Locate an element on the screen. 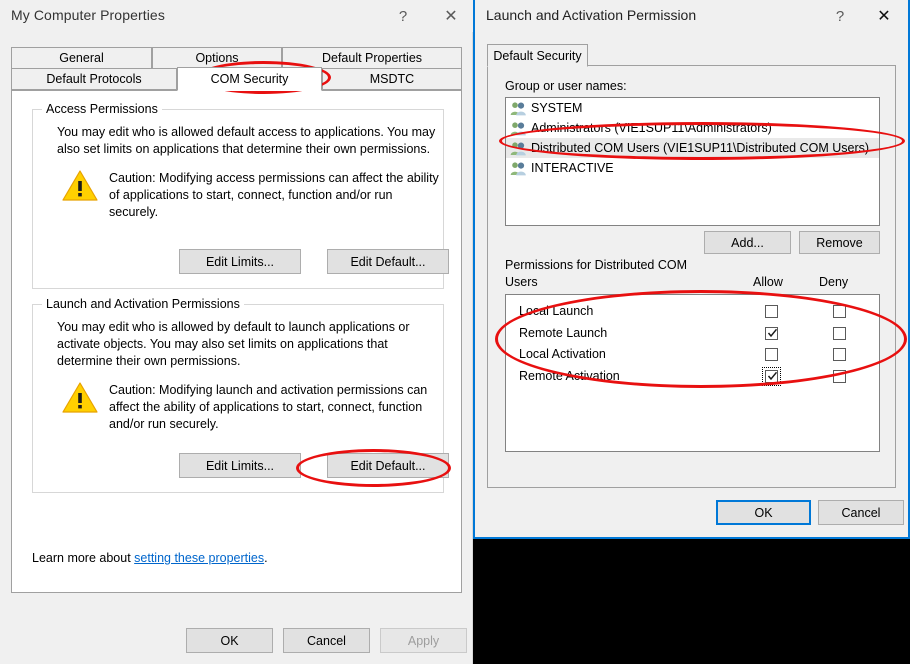 The image size is (910, 664). tab-general: General is located at coordinates (81, 58).